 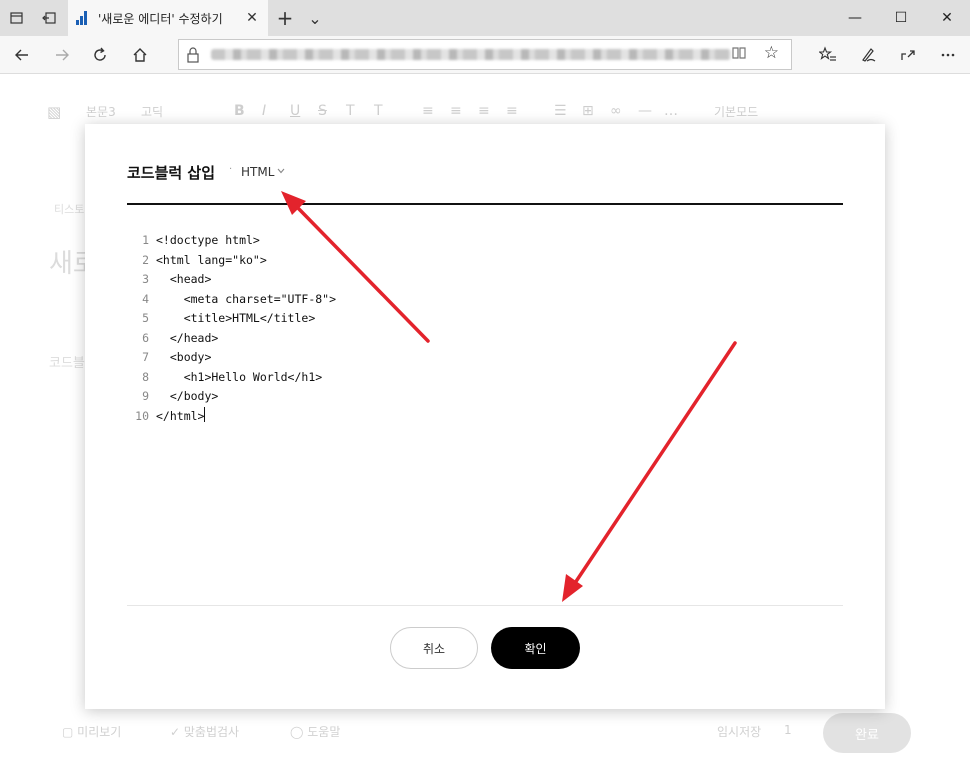 What do you see at coordinates (184, 279) in the screenshot?
I see `code-line-text: <head>` at bounding box center [184, 279].